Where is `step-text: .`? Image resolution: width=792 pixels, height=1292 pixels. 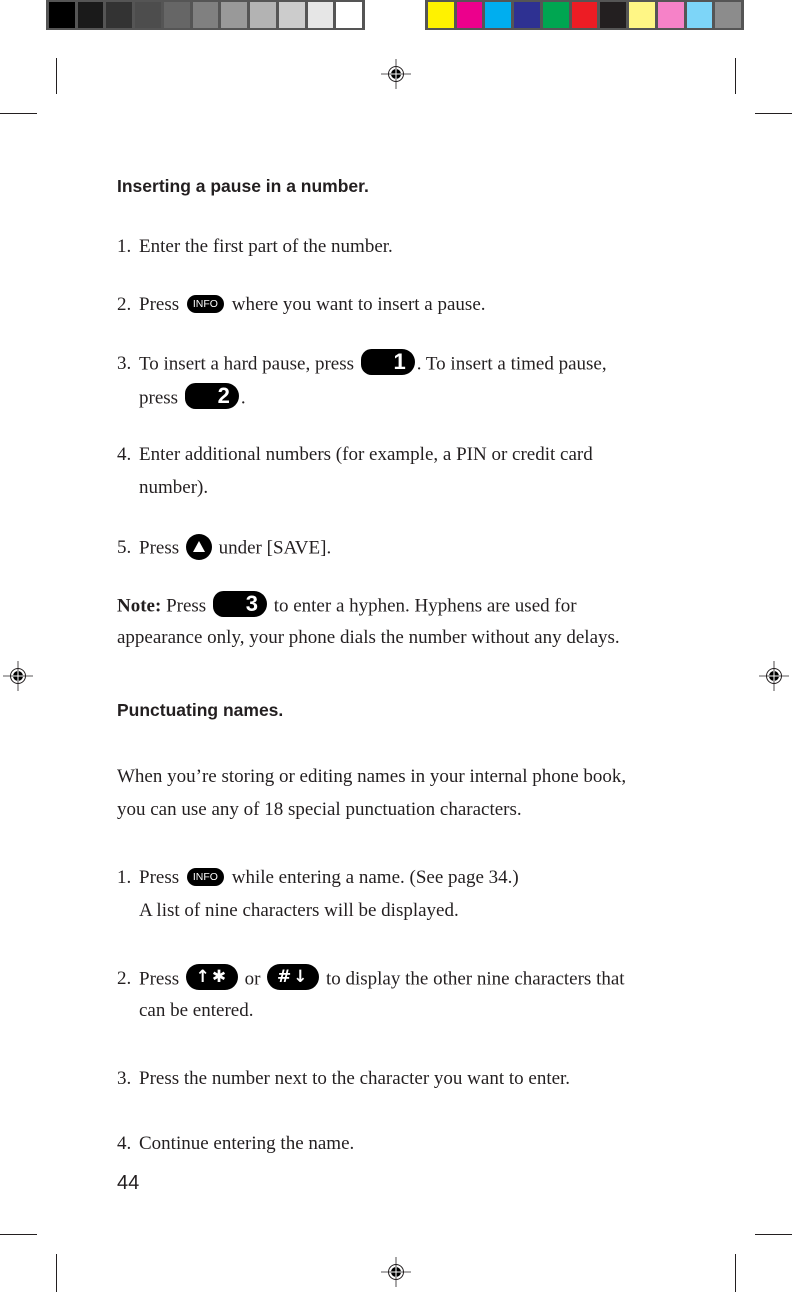
step-text: . is located at coordinates (243, 398).